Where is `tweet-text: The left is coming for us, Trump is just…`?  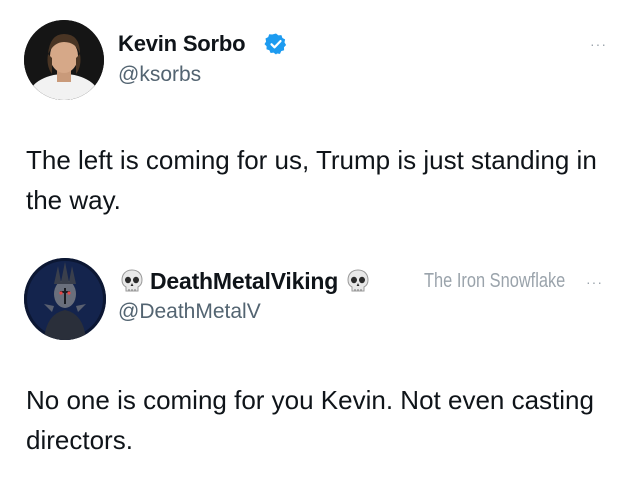 tweet-text: The left is coming for us, Trump is just… is located at coordinates (311, 180).